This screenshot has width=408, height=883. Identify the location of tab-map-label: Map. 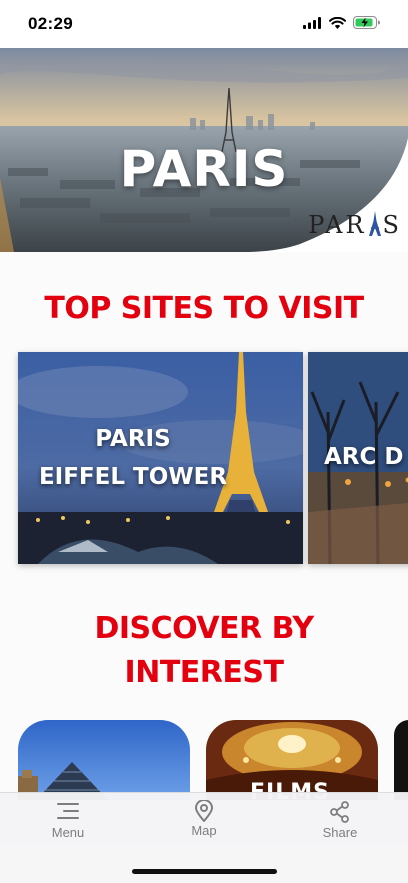
(204, 830).